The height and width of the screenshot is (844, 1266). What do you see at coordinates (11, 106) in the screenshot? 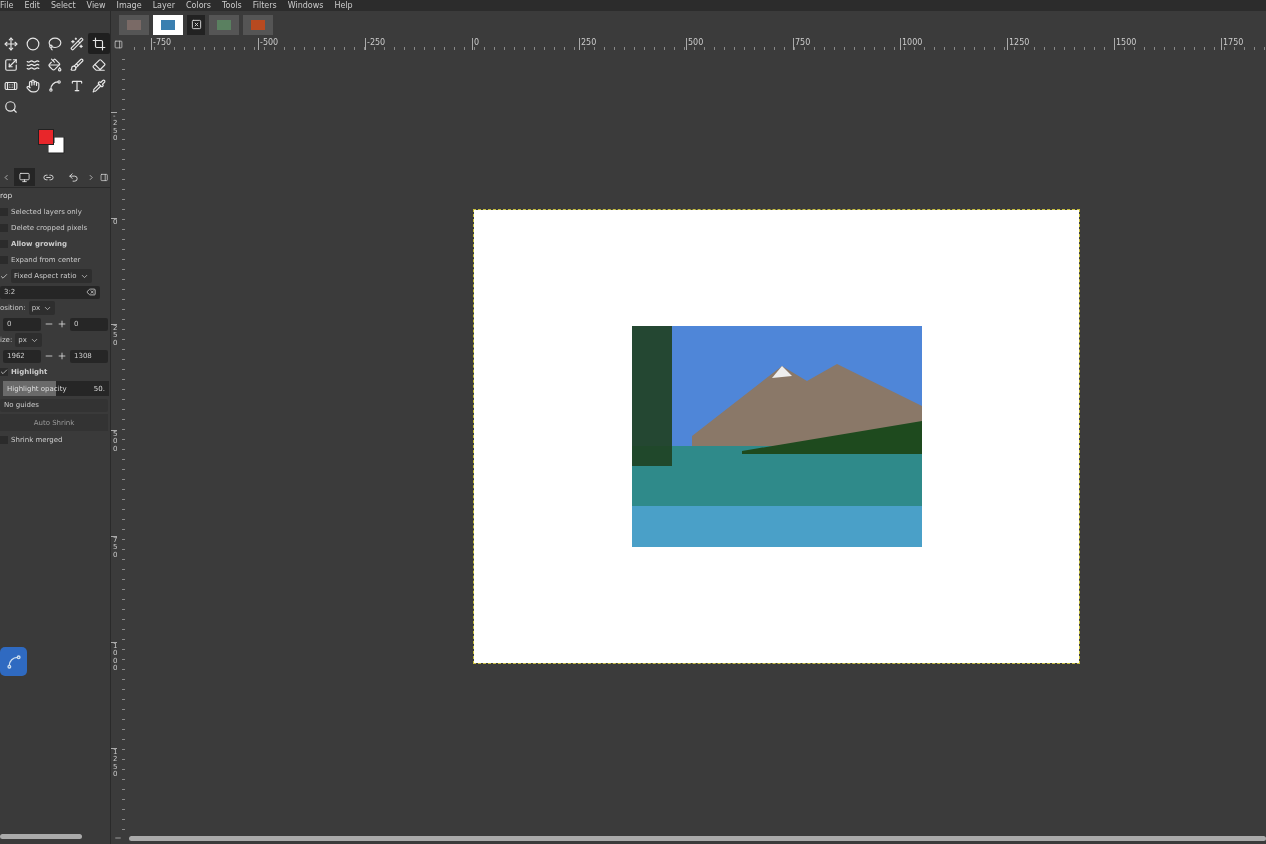
I see `search-icon` at bounding box center [11, 106].